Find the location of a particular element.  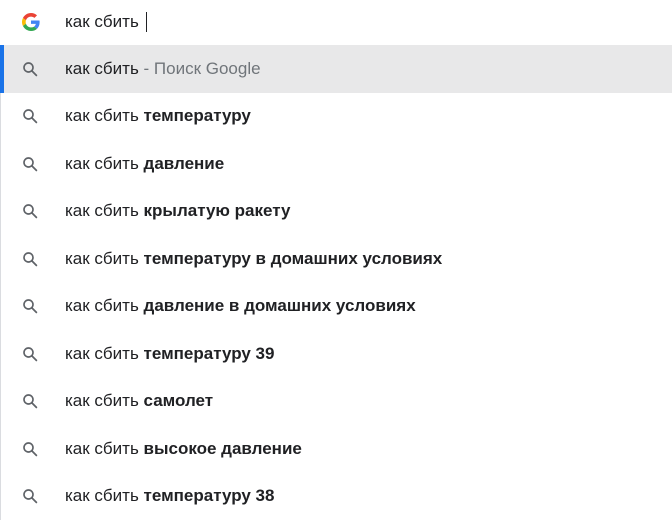

suggestion-completion: температуру 38 is located at coordinates (209, 496).